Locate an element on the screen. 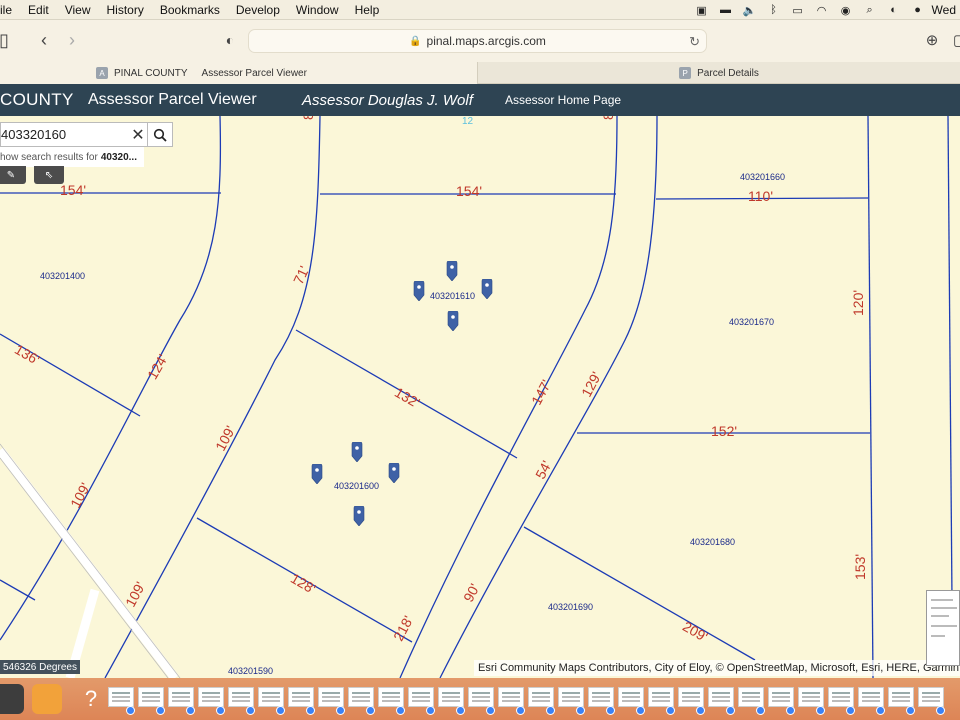 The image size is (960, 720). share-icon: ▢ is located at coordinates (954, 40).